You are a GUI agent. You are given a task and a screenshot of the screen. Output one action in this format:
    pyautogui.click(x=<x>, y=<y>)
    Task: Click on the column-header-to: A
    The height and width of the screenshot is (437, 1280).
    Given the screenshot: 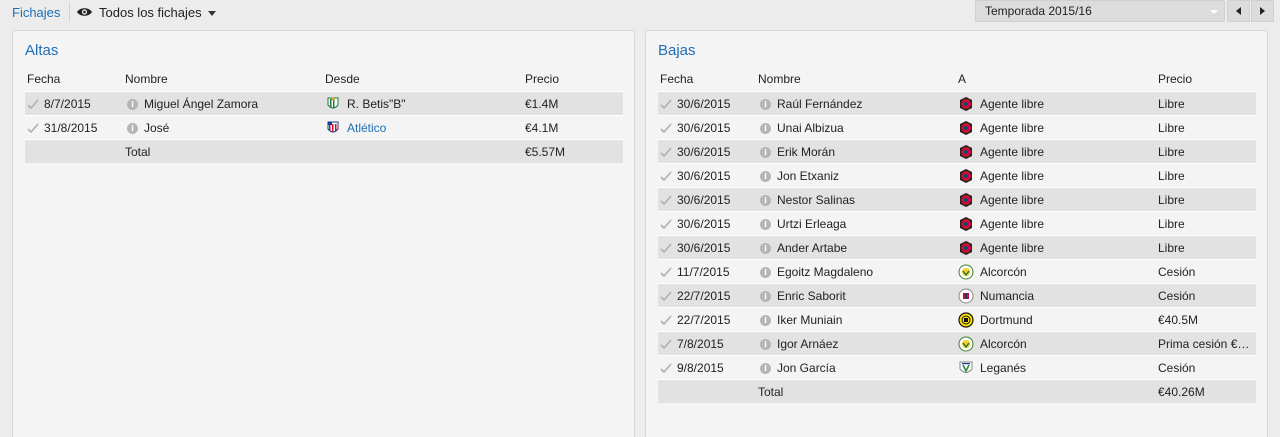 What is the action you would take?
    pyautogui.click(x=1057, y=79)
    